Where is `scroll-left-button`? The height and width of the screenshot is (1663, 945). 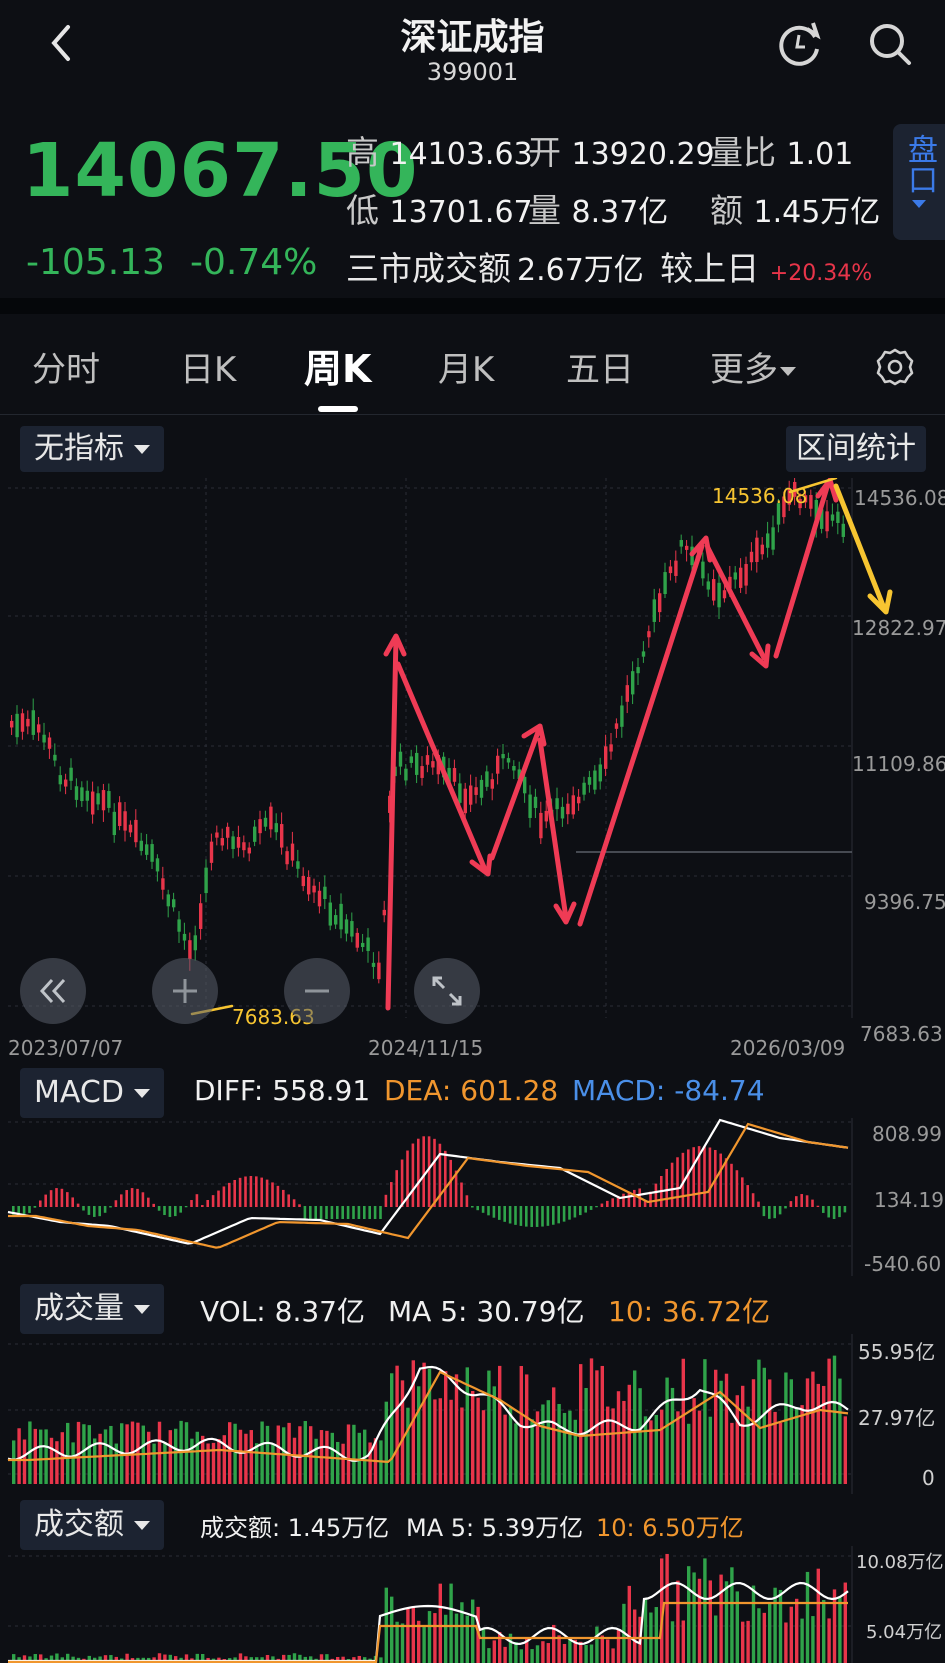 scroll-left-button is located at coordinates (53, 991).